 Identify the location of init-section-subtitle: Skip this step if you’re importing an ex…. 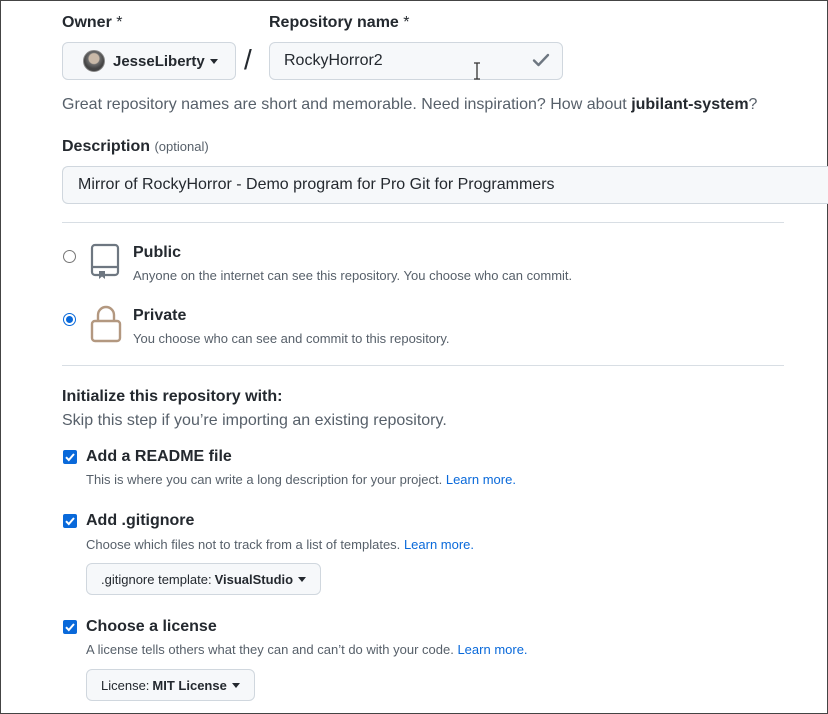
(254, 420).